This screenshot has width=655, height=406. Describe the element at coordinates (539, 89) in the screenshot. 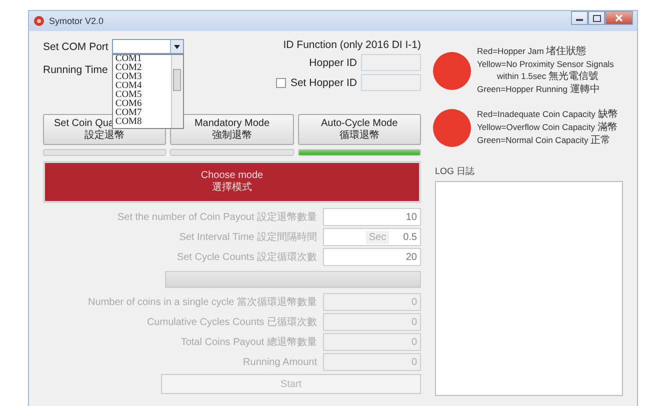

I see `legend-text: Green=Hopper Running 運轉中` at that location.